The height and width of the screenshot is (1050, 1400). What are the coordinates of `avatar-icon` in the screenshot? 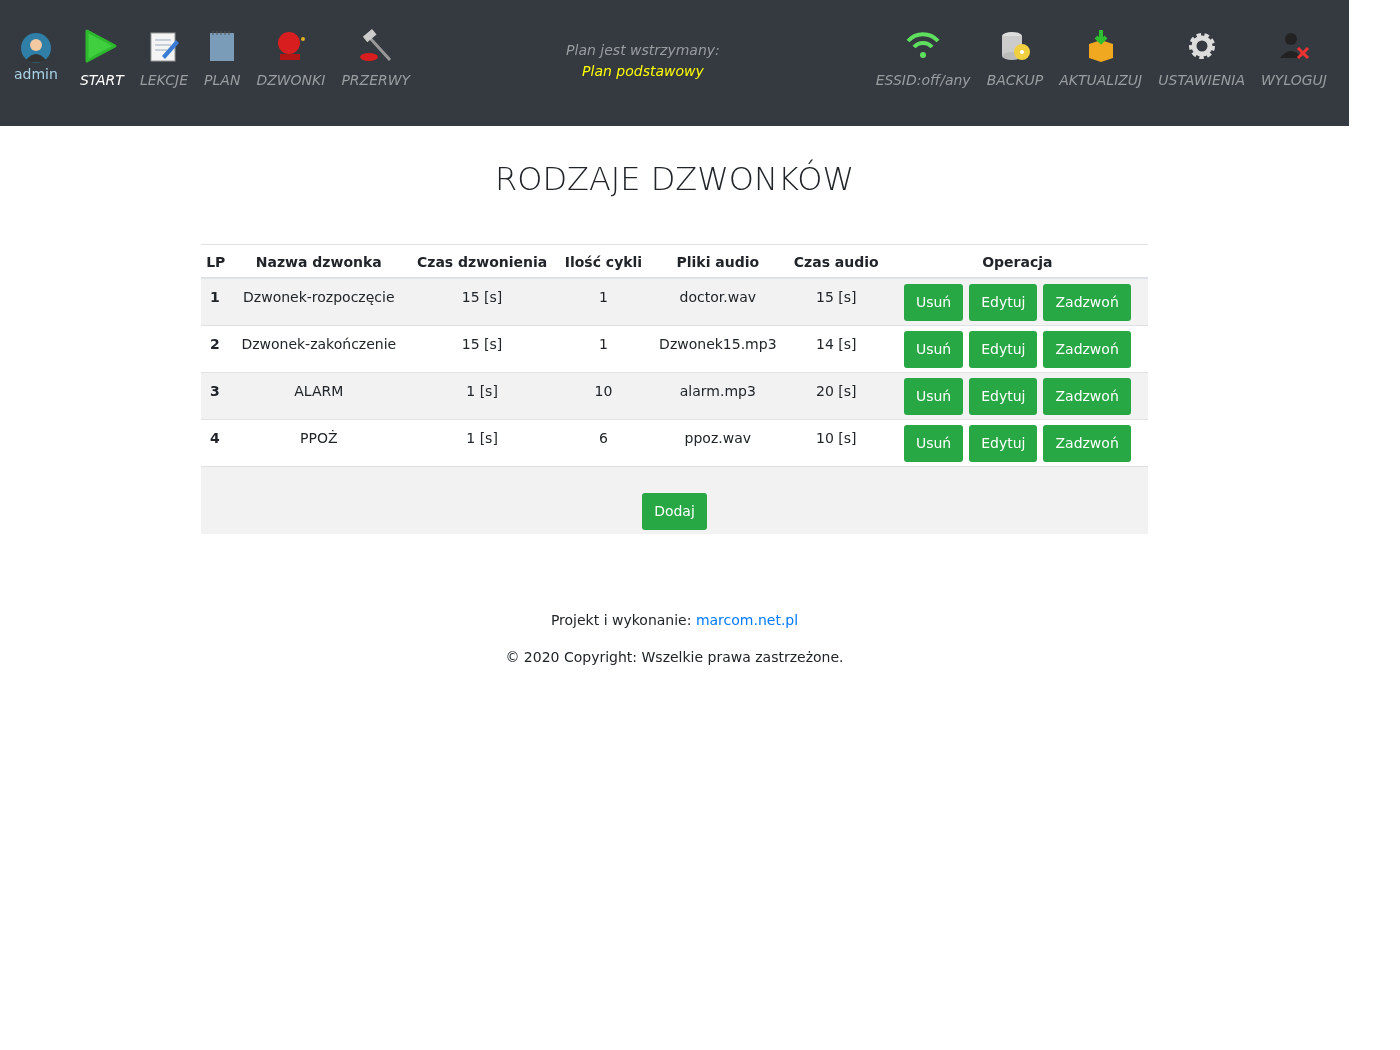 It's located at (35, 48).